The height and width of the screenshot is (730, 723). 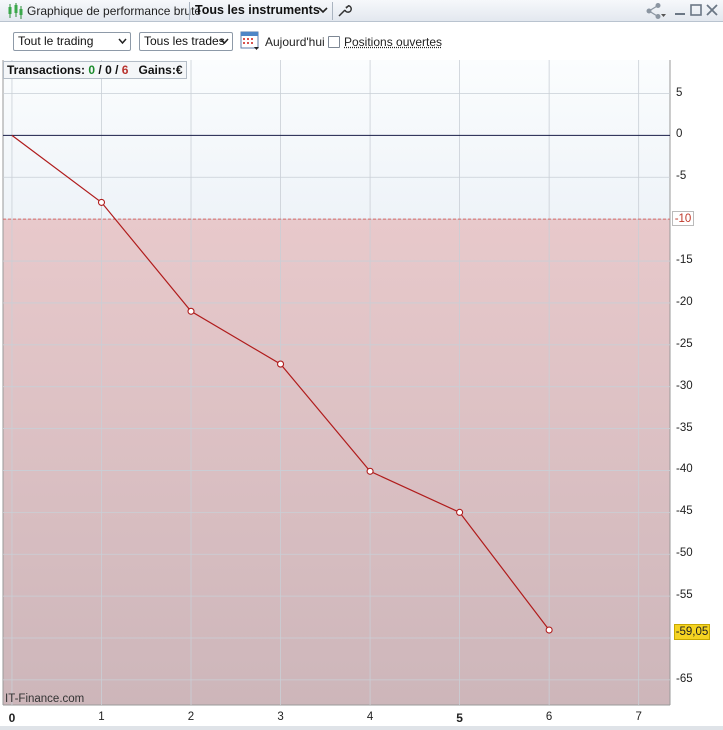 What do you see at coordinates (684, 678) in the screenshot?
I see `y-tick-label: -65` at bounding box center [684, 678].